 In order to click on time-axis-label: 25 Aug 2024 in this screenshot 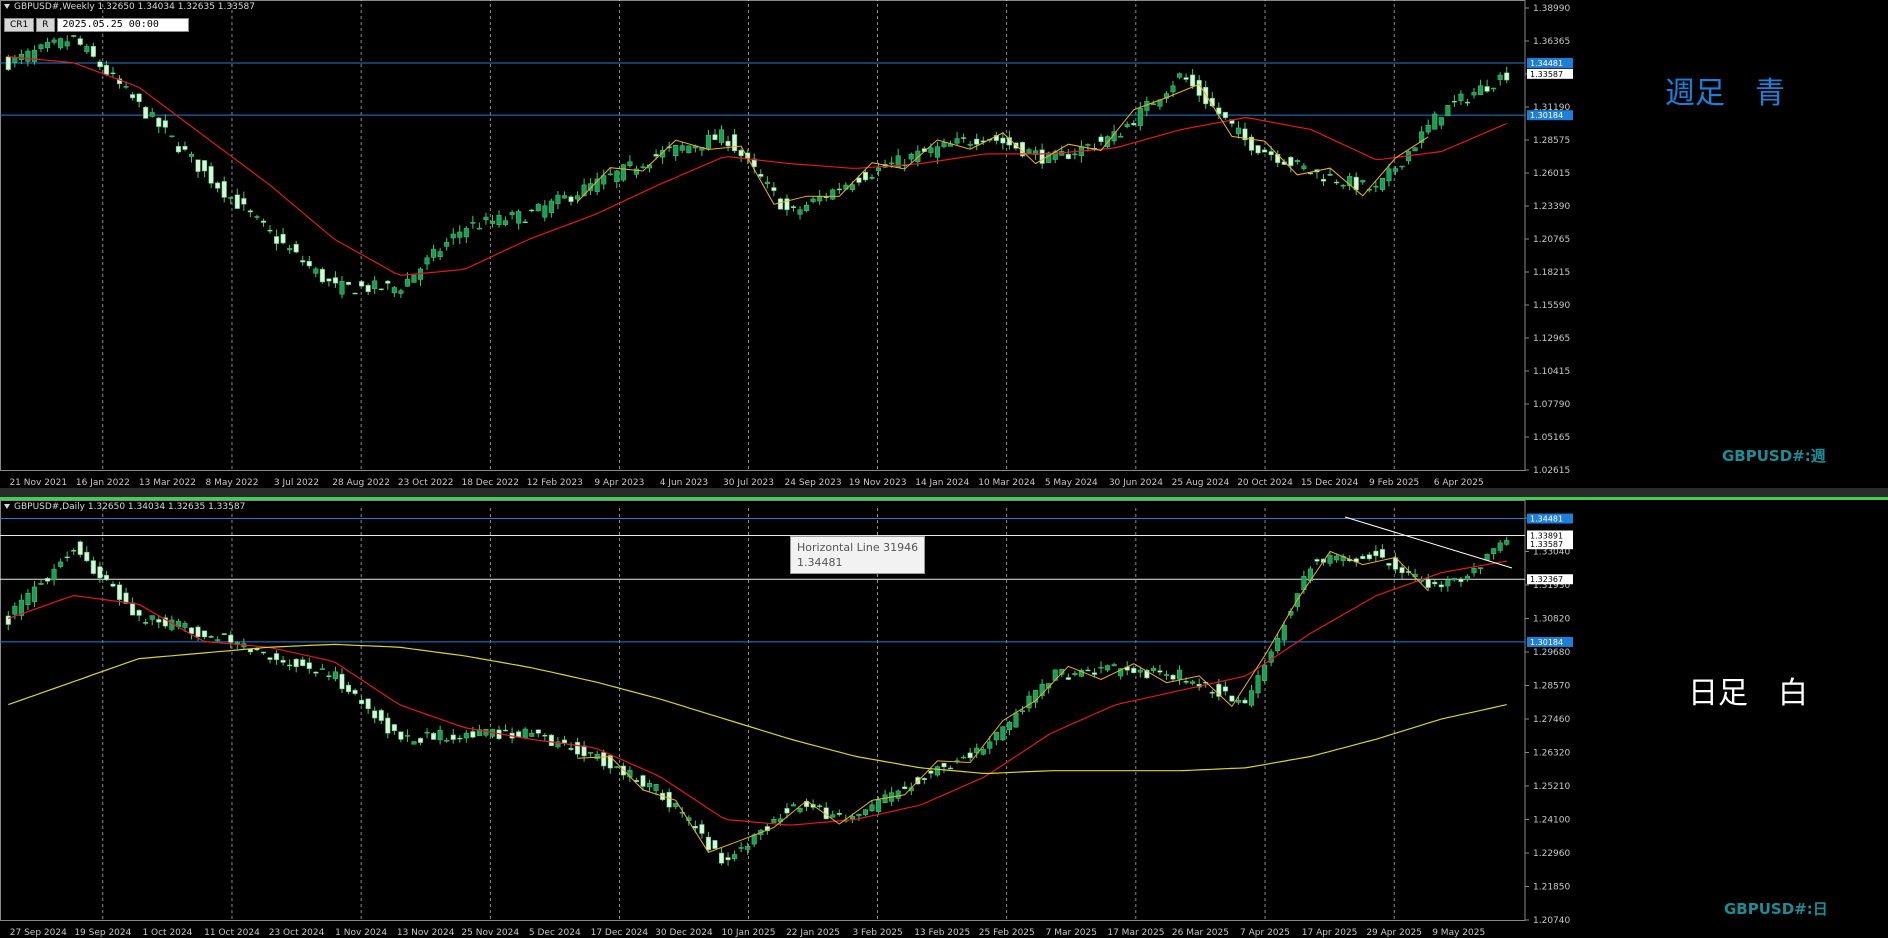, I will do `click(1201, 483)`.